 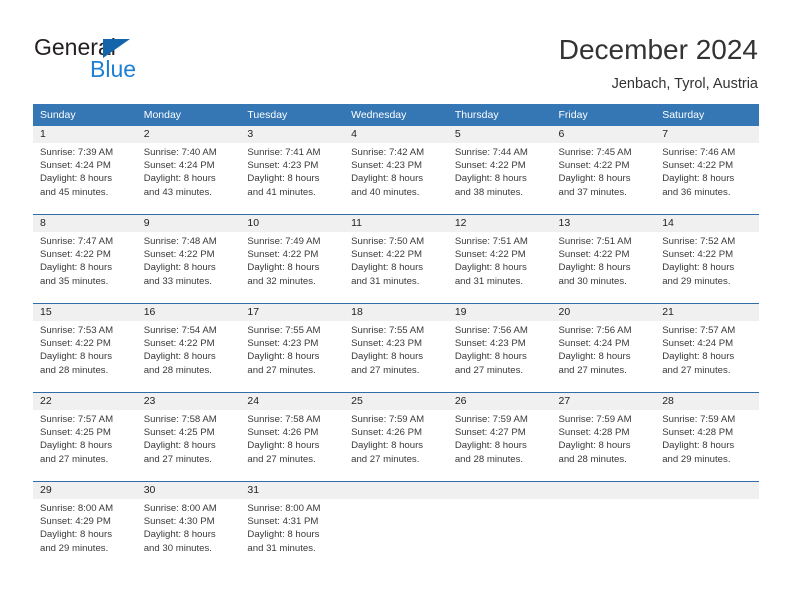 I want to click on weekday-header-sunday: Sunday, so click(x=85, y=115).